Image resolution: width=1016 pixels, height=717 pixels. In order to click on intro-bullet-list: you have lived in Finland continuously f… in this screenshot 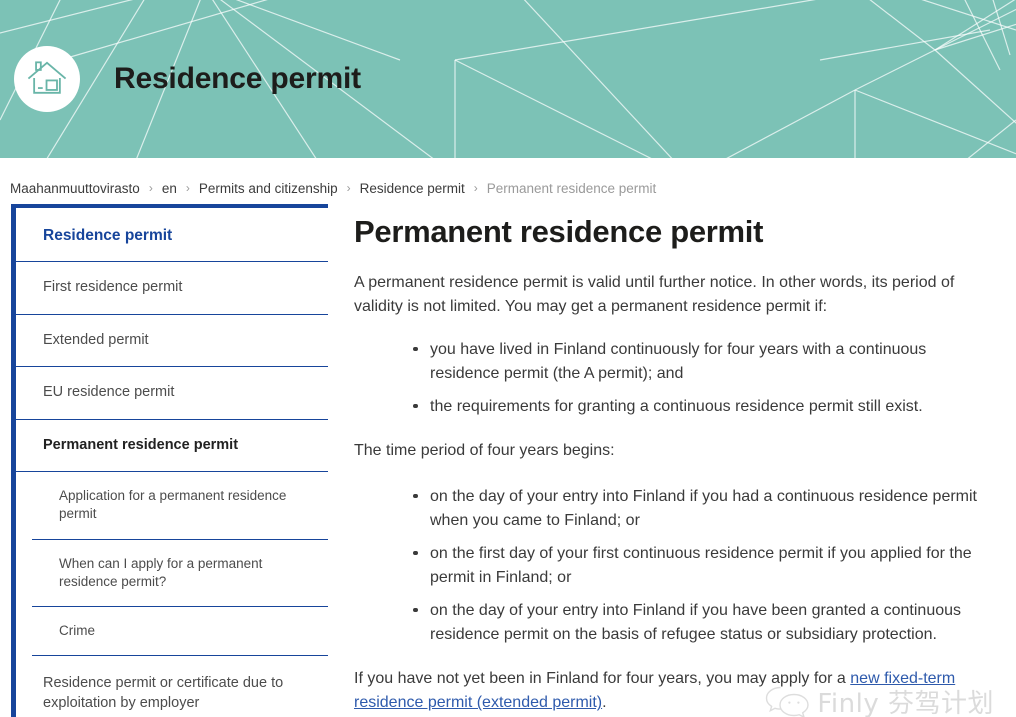, I will do `click(673, 378)`.